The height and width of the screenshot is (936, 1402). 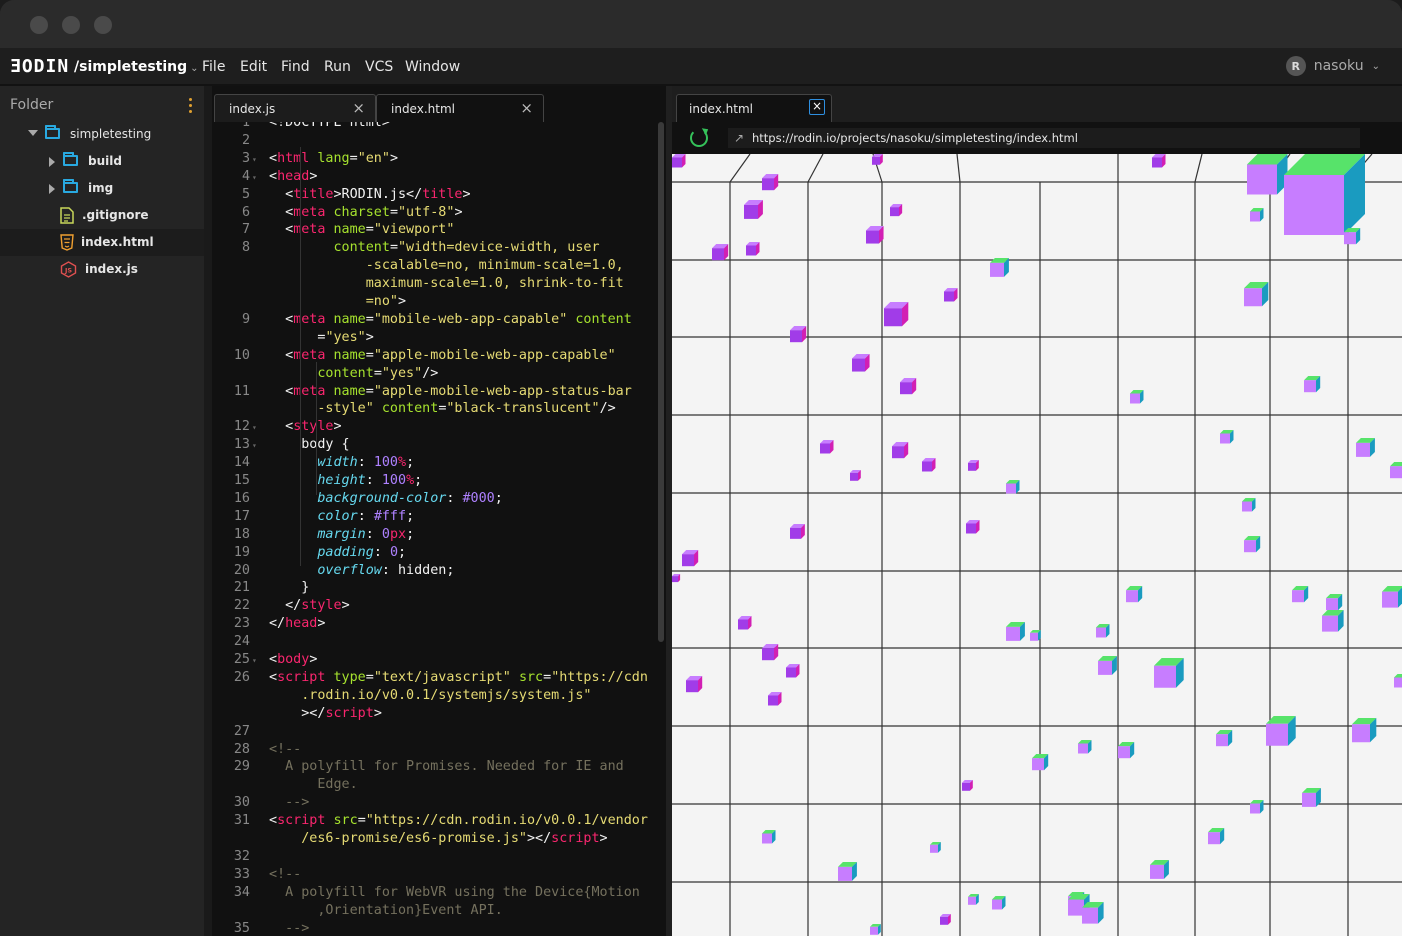 What do you see at coordinates (466, 409) in the screenshot?
I see `code-line: -style" content="black-translucent"/>` at bounding box center [466, 409].